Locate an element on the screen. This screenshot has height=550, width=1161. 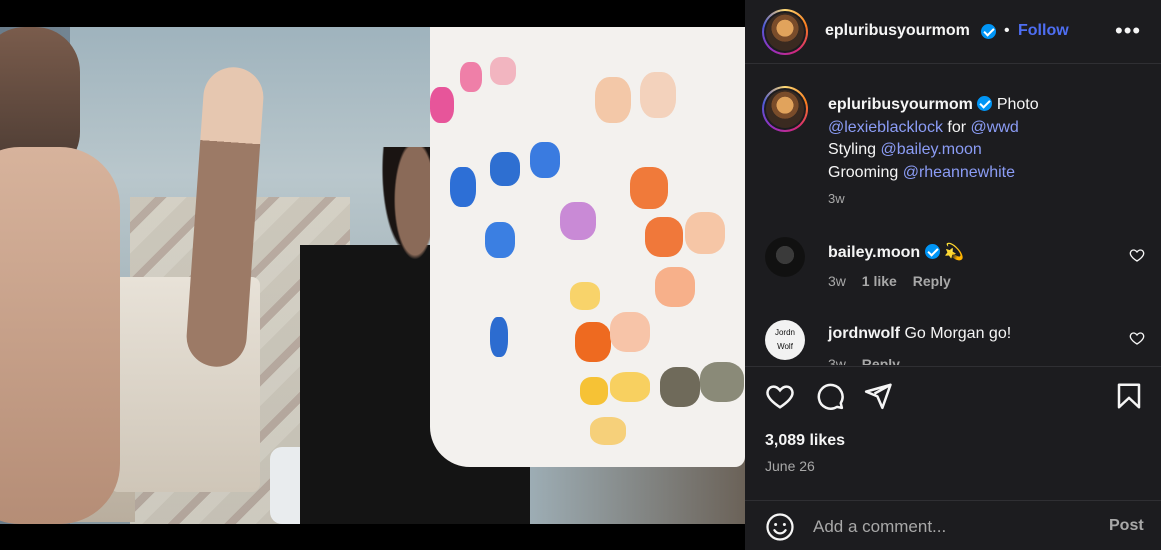
more-options-icon: ••• is located at coordinates (1128, 31).